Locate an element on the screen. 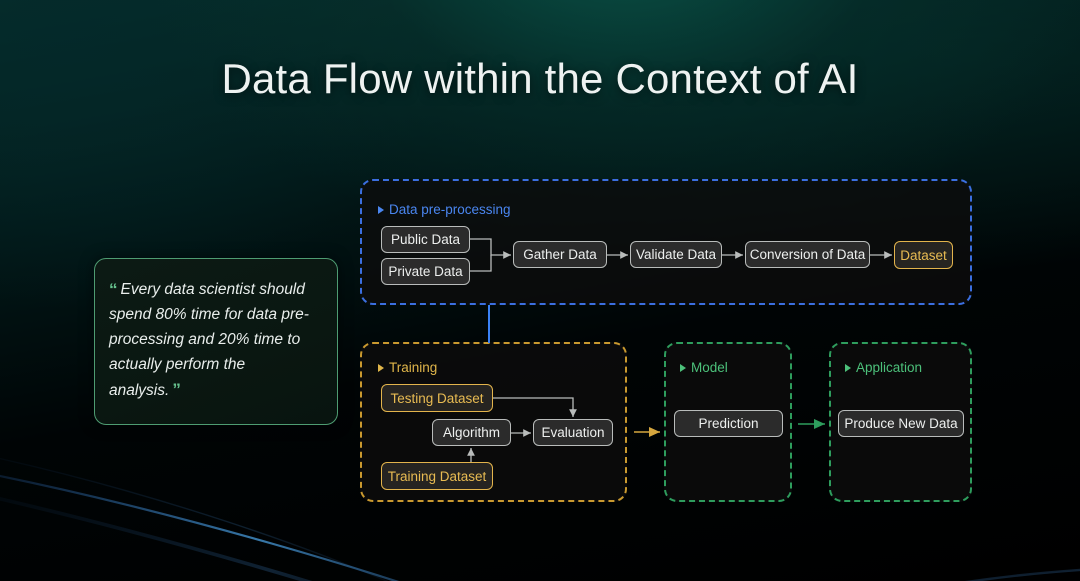  node-prediction: Prediction is located at coordinates (728, 423).